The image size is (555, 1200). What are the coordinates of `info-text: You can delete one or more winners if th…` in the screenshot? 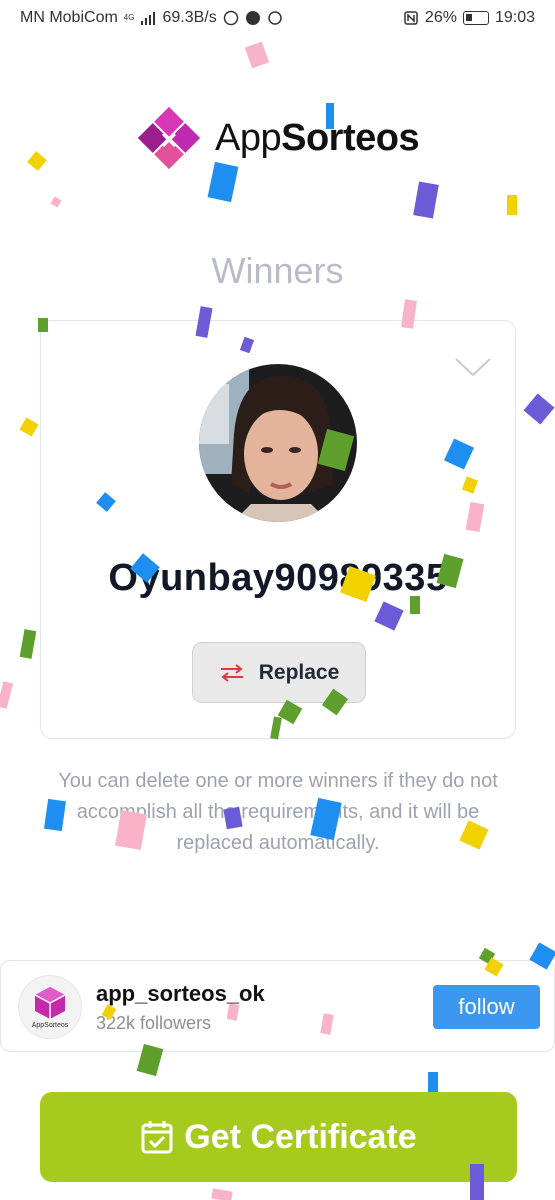 It's located at (278, 812).